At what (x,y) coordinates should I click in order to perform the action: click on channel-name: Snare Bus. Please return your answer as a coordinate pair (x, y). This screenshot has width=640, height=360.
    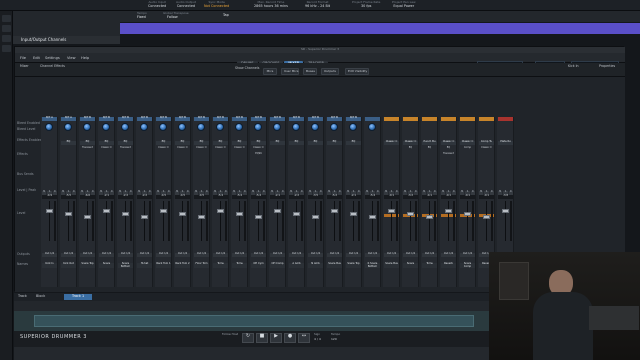
    Looking at the image, I should click on (391, 265).